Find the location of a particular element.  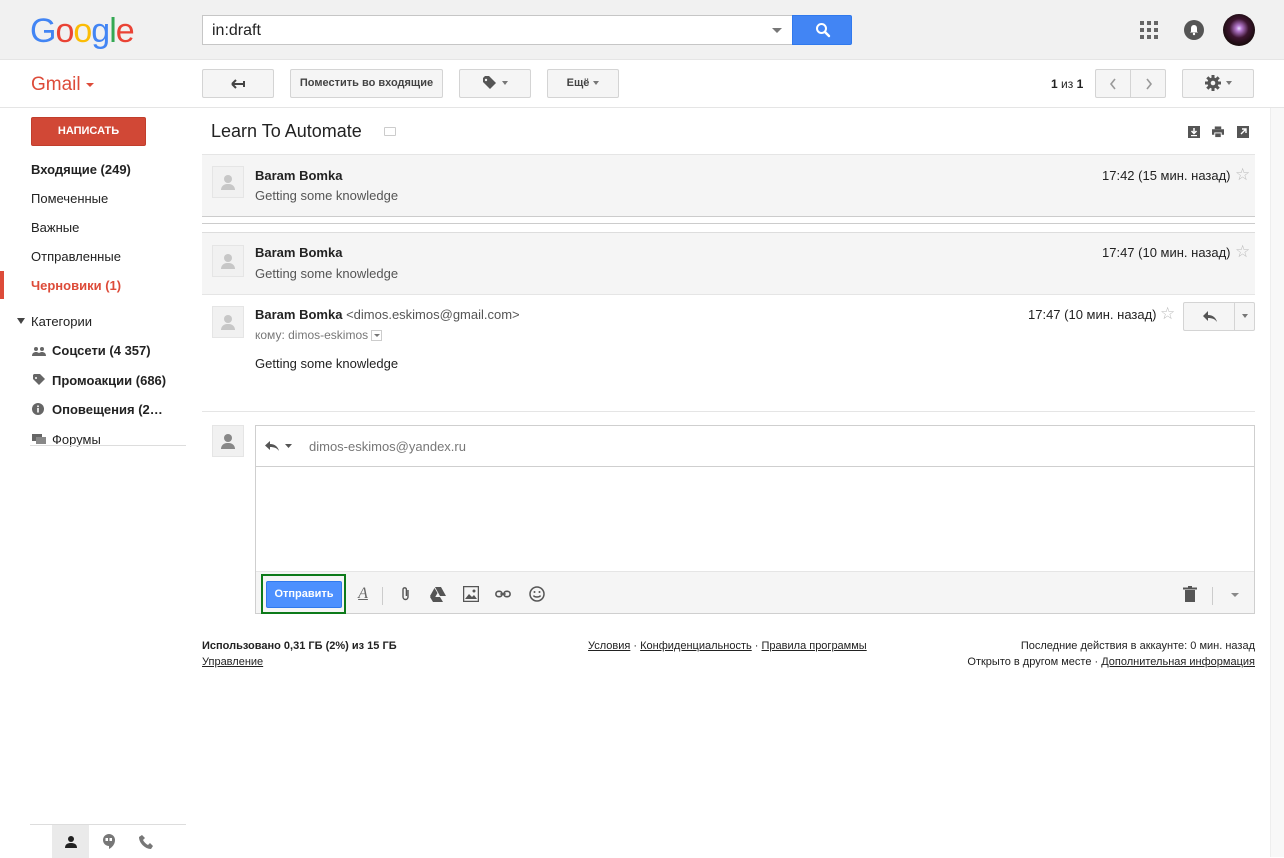

settings-button is located at coordinates (1218, 83).